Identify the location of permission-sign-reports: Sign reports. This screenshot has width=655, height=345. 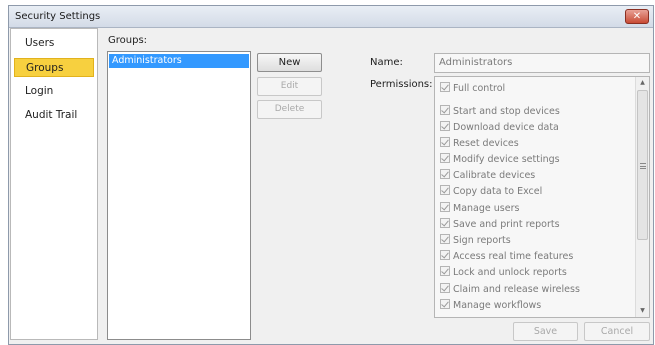
(475, 240).